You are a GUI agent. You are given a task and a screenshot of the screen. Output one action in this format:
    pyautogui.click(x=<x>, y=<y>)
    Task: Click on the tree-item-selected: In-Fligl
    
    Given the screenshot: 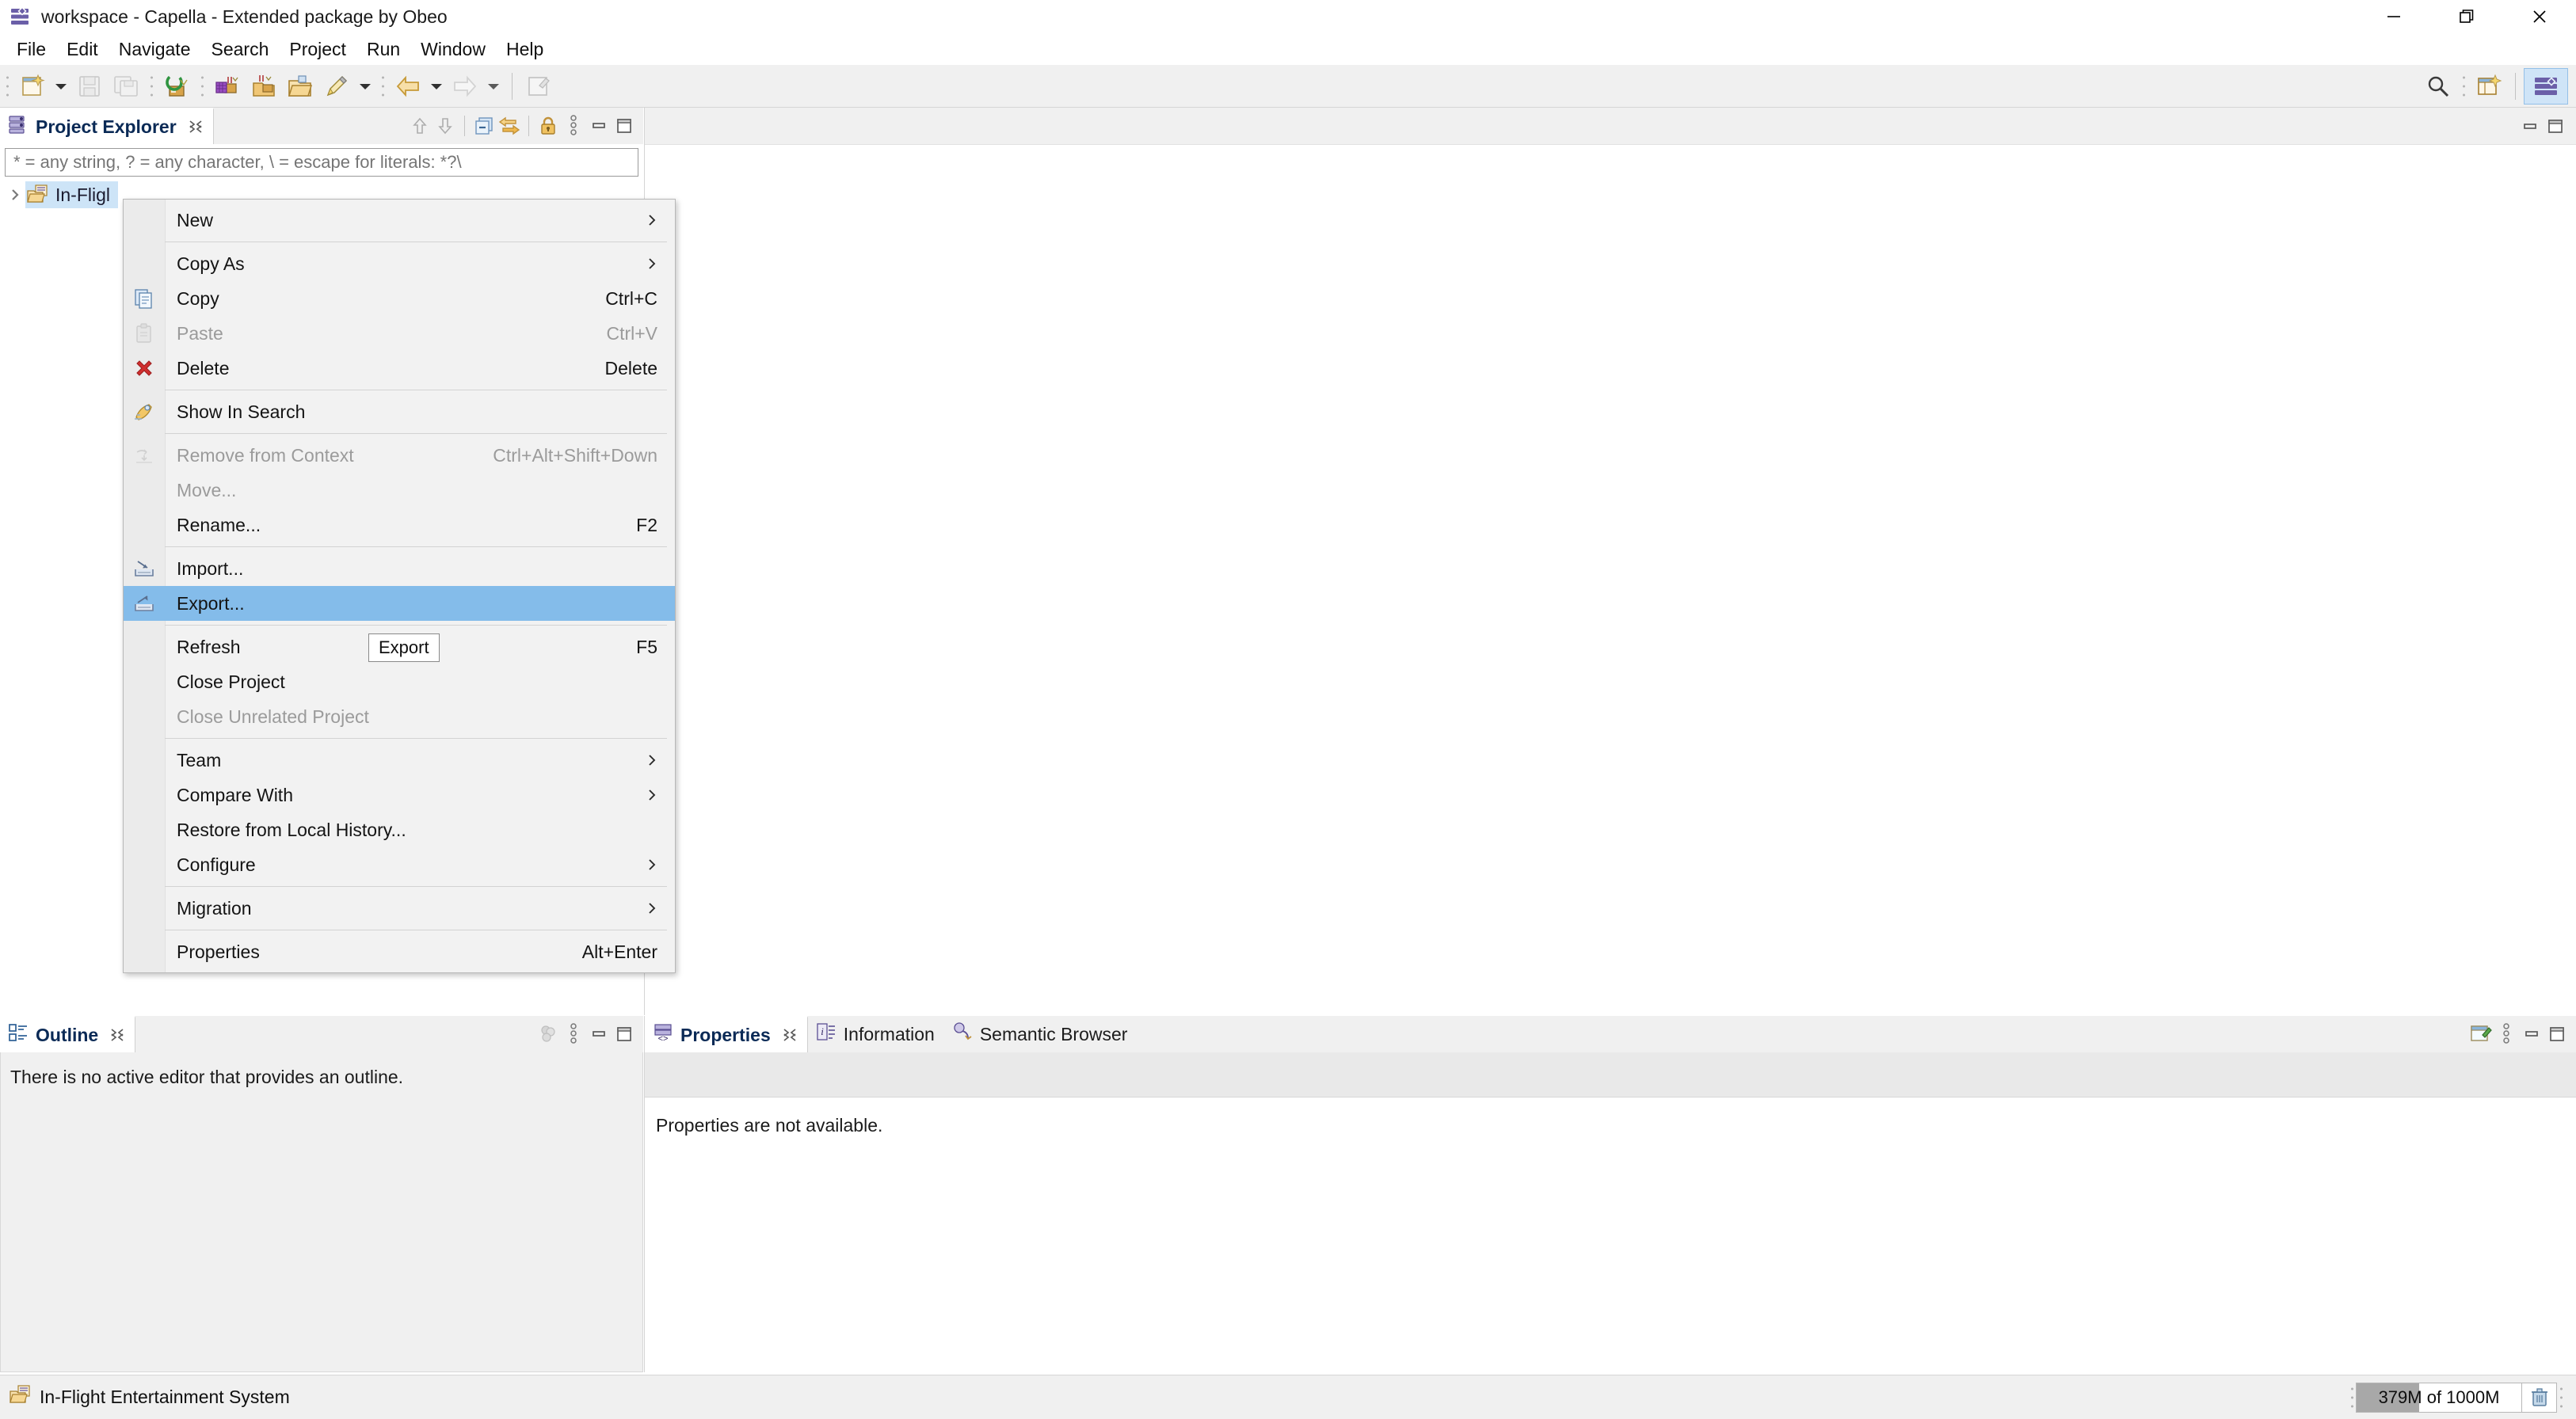 What is the action you would take?
    pyautogui.click(x=72, y=194)
    